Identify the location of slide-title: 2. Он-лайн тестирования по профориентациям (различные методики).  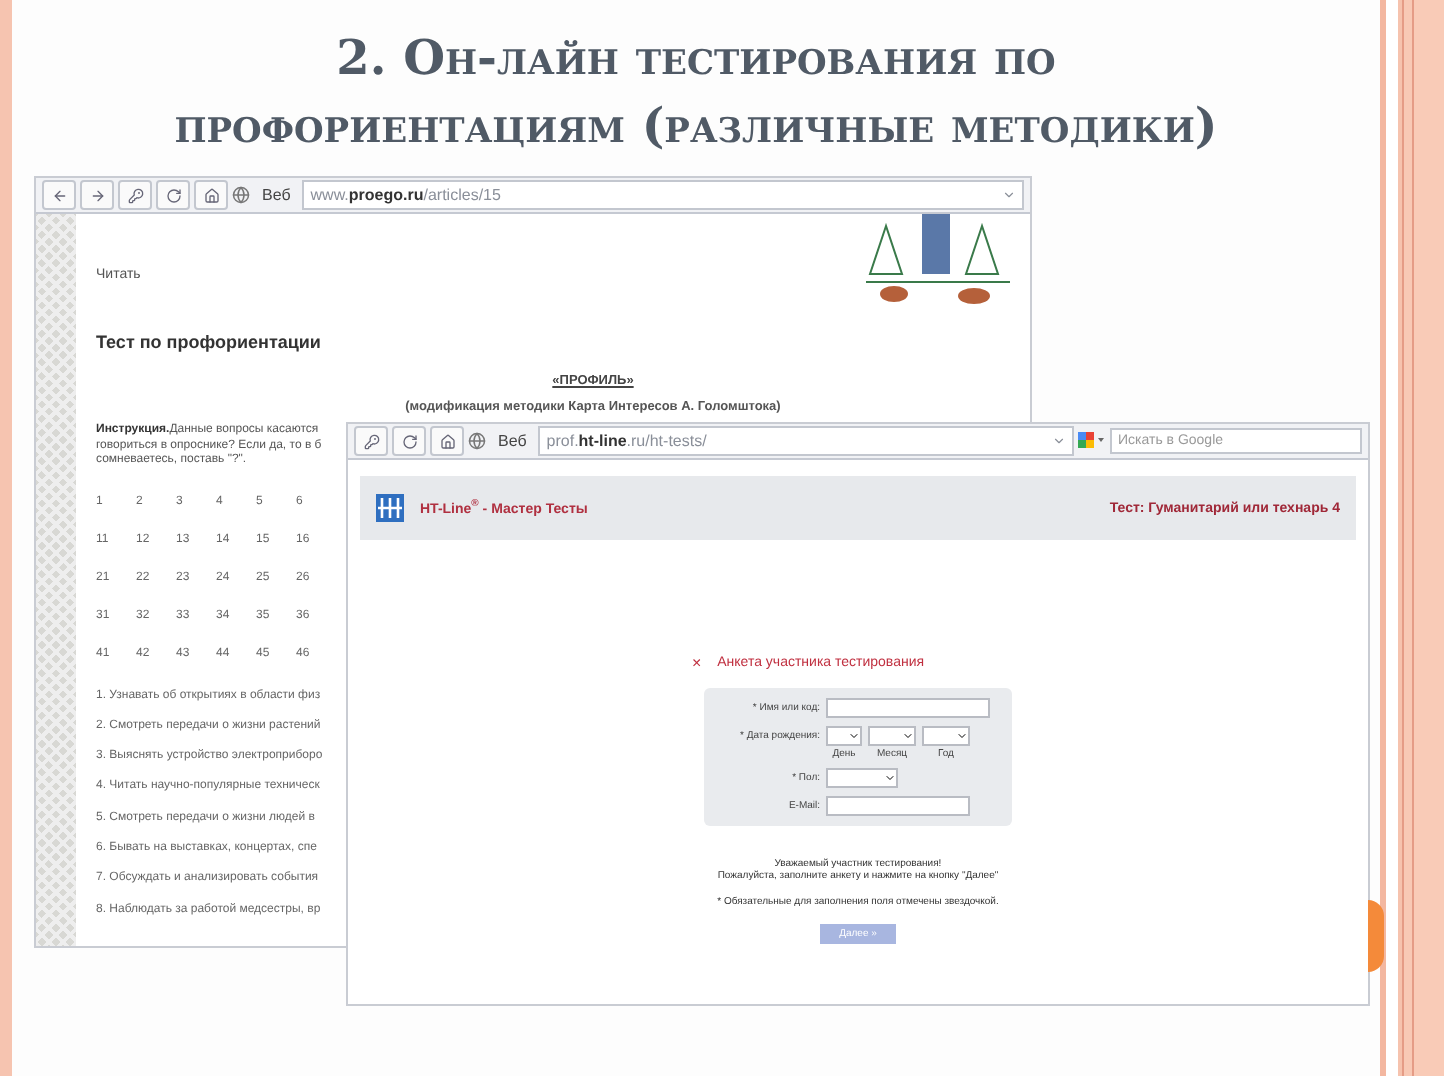
(696, 92).